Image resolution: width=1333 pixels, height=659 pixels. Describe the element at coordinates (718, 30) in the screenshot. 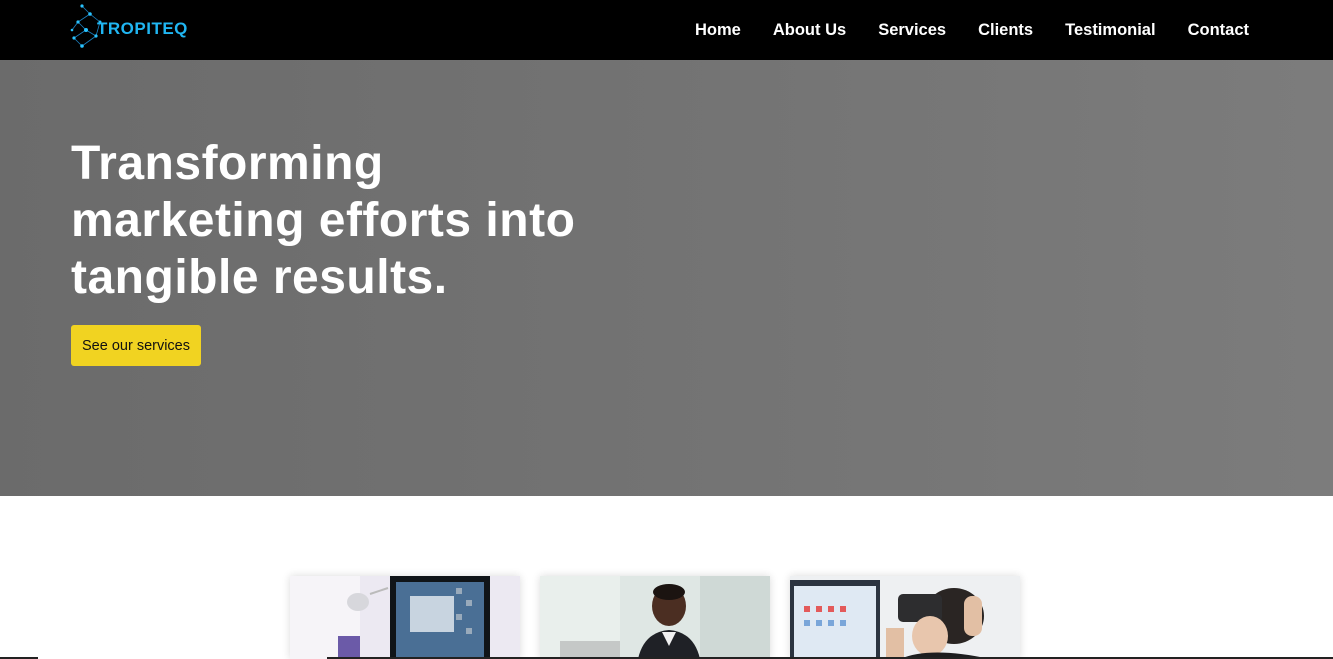

I see `nav-home: Home` at that location.